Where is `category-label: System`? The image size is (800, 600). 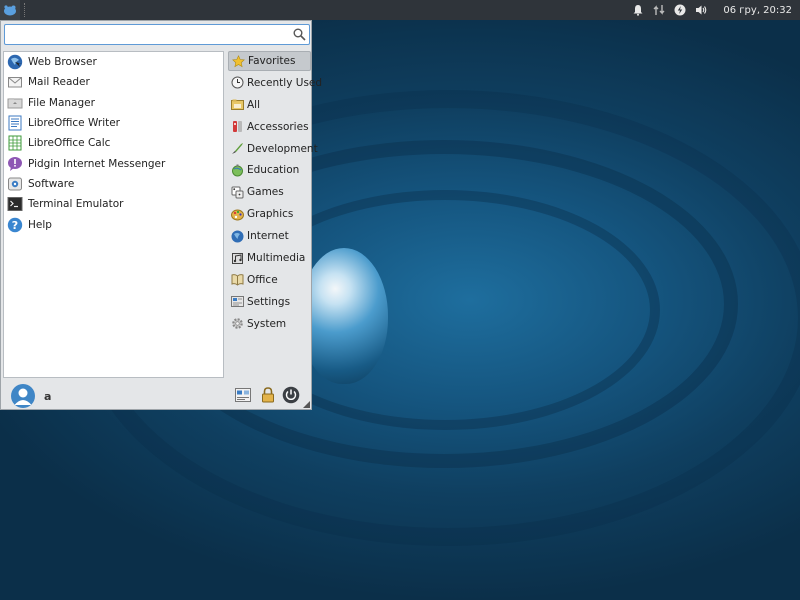
category-label: System is located at coordinates (267, 323).